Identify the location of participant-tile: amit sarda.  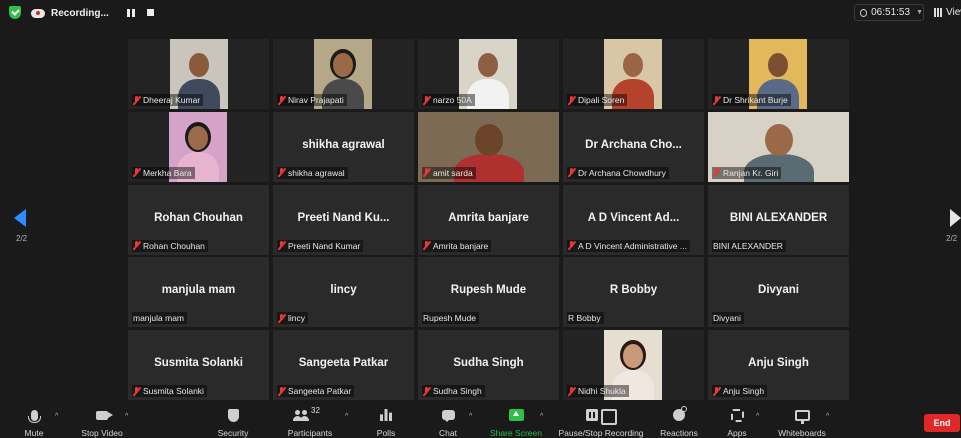
(488, 146).